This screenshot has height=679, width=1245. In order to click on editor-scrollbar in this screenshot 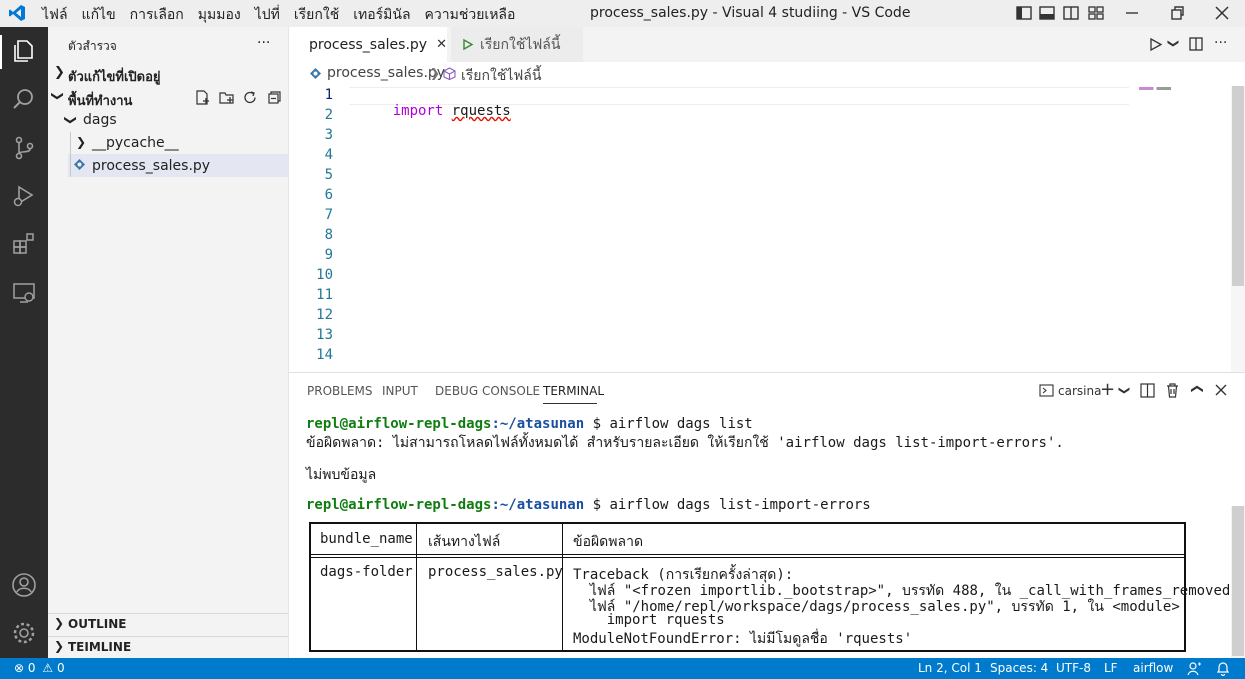, I will do `click(1238, 229)`.